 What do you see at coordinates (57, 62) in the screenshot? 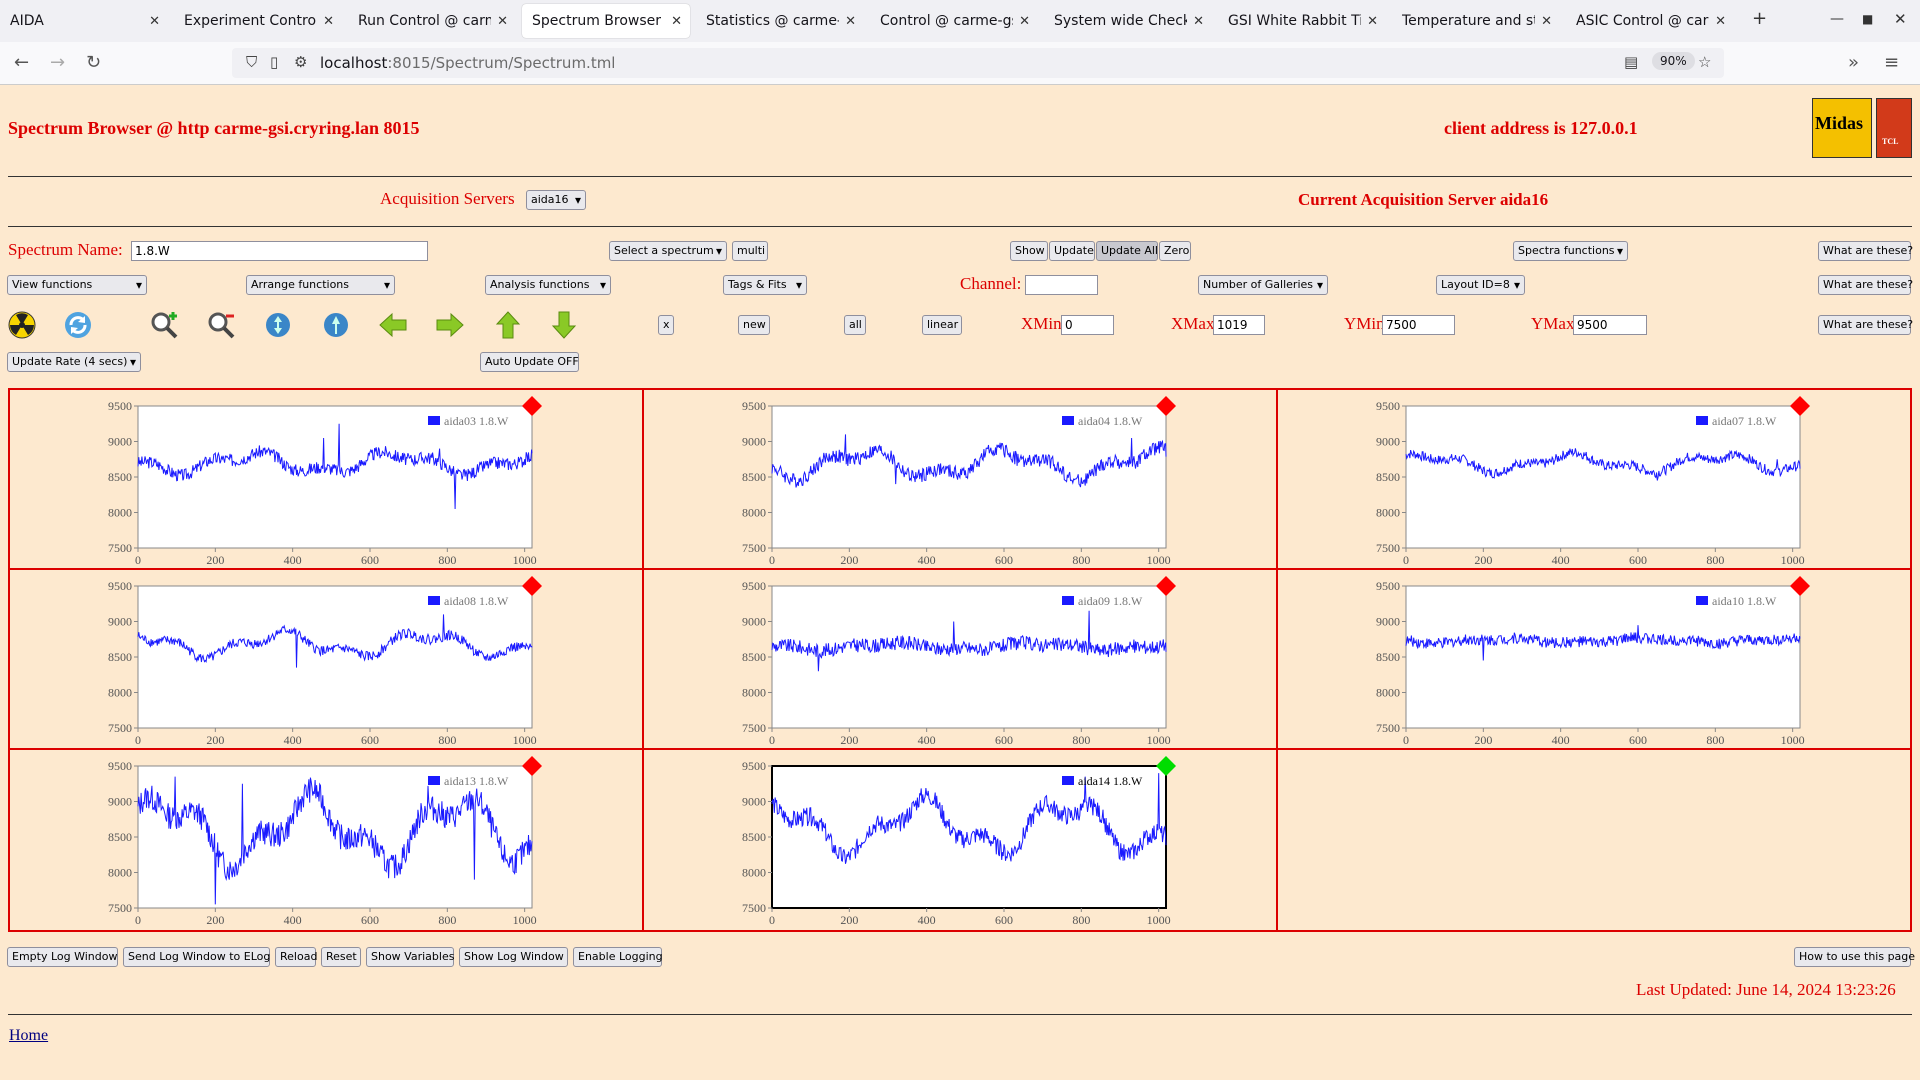
I see `forward-icon: →` at bounding box center [57, 62].